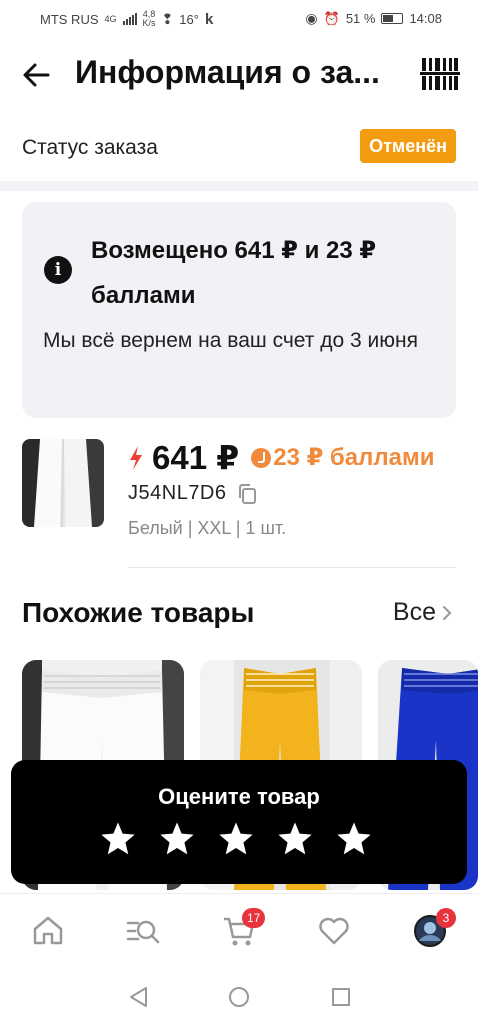  I want to click on carrier-label: MTS RUS, so click(69, 19).